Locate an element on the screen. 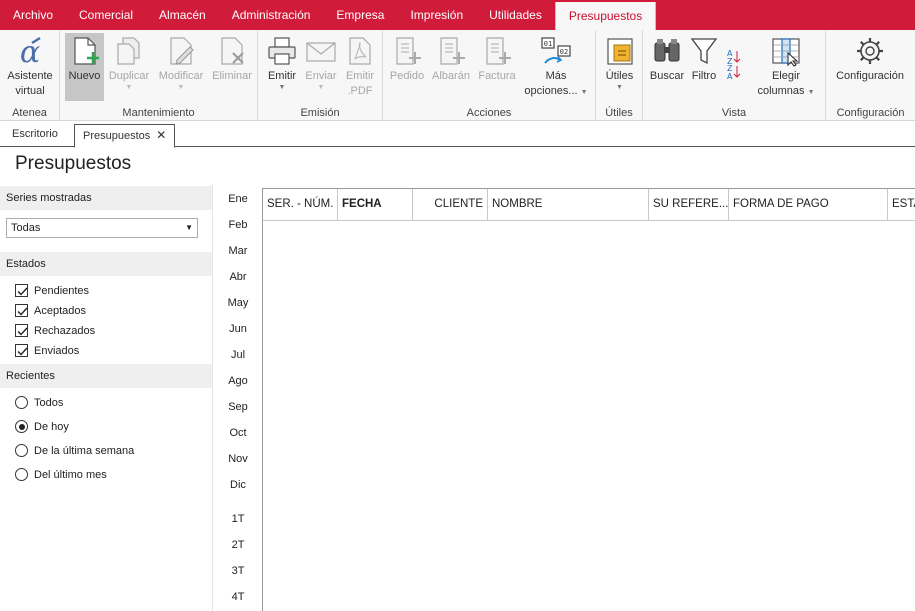 The image size is (915, 611). menu-impresion: Impresión is located at coordinates (436, 15).